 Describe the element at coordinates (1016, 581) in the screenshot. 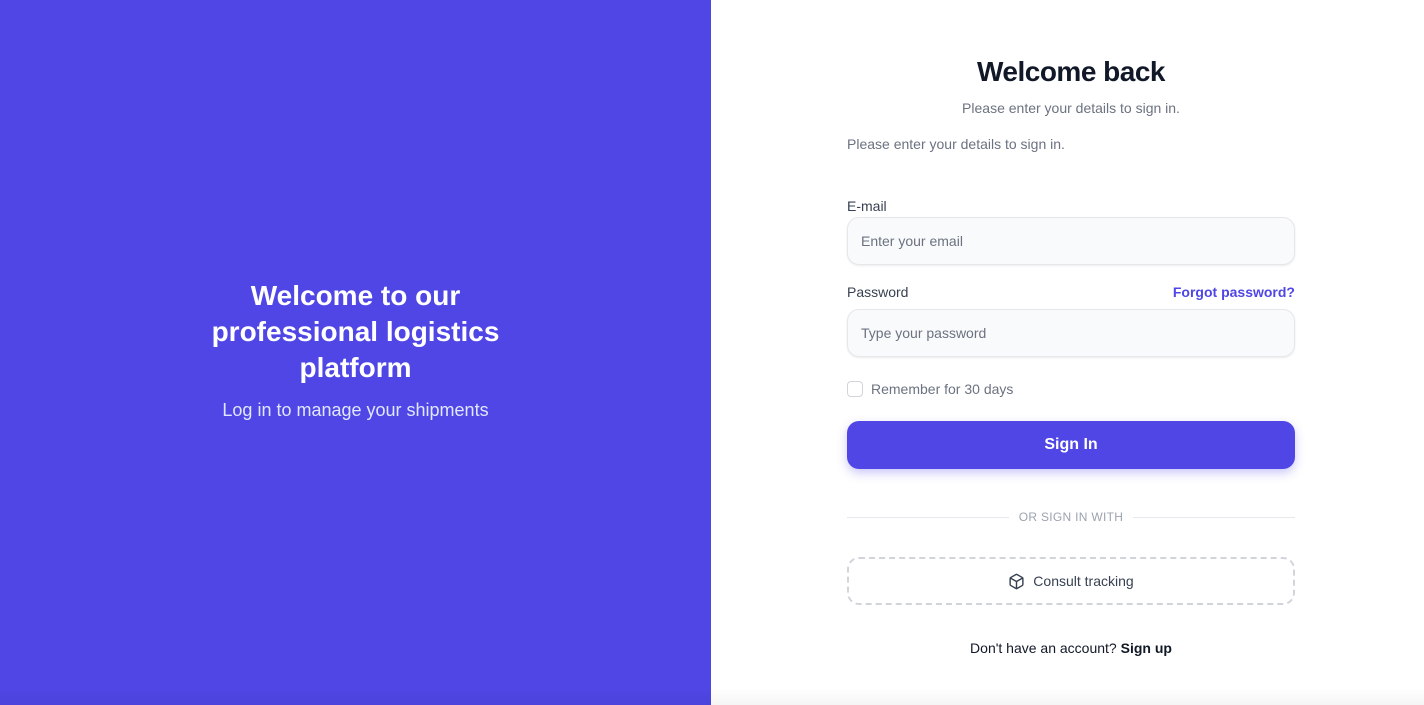

I see `package-icon` at that location.